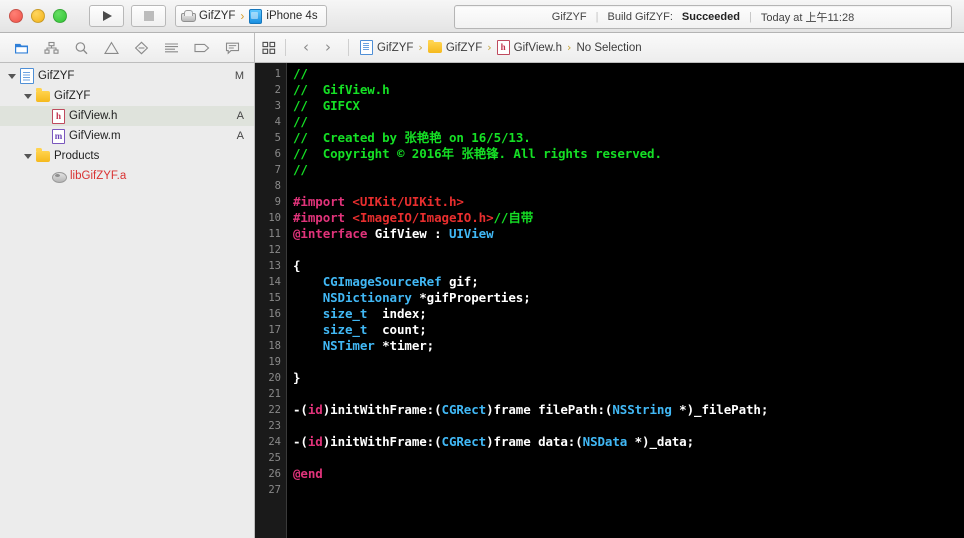 Image resolution: width=964 pixels, height=538 pixels. Describe the element at coordinates (171, 48) in the screenshot. I see `list-lines-icon` at that location.